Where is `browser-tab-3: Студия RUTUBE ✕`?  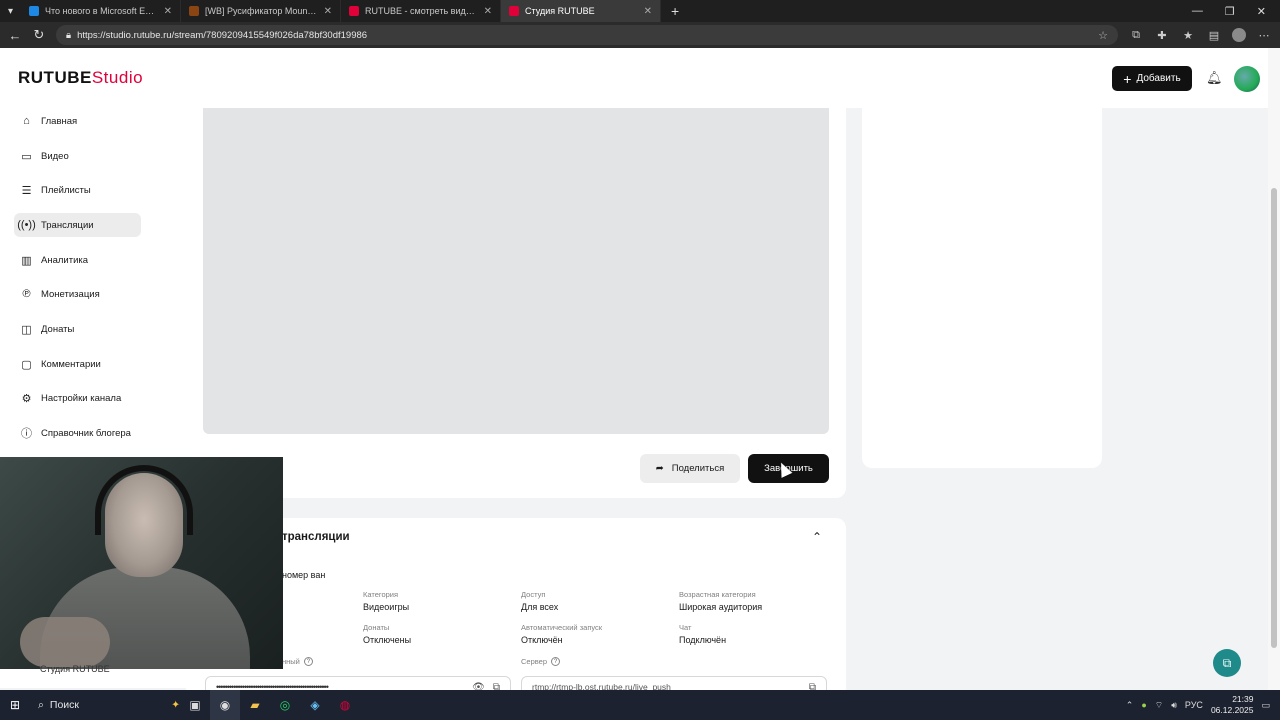
browser-tab-3: Студия RUTUBE ✕ is located at coordinates (581, 11).